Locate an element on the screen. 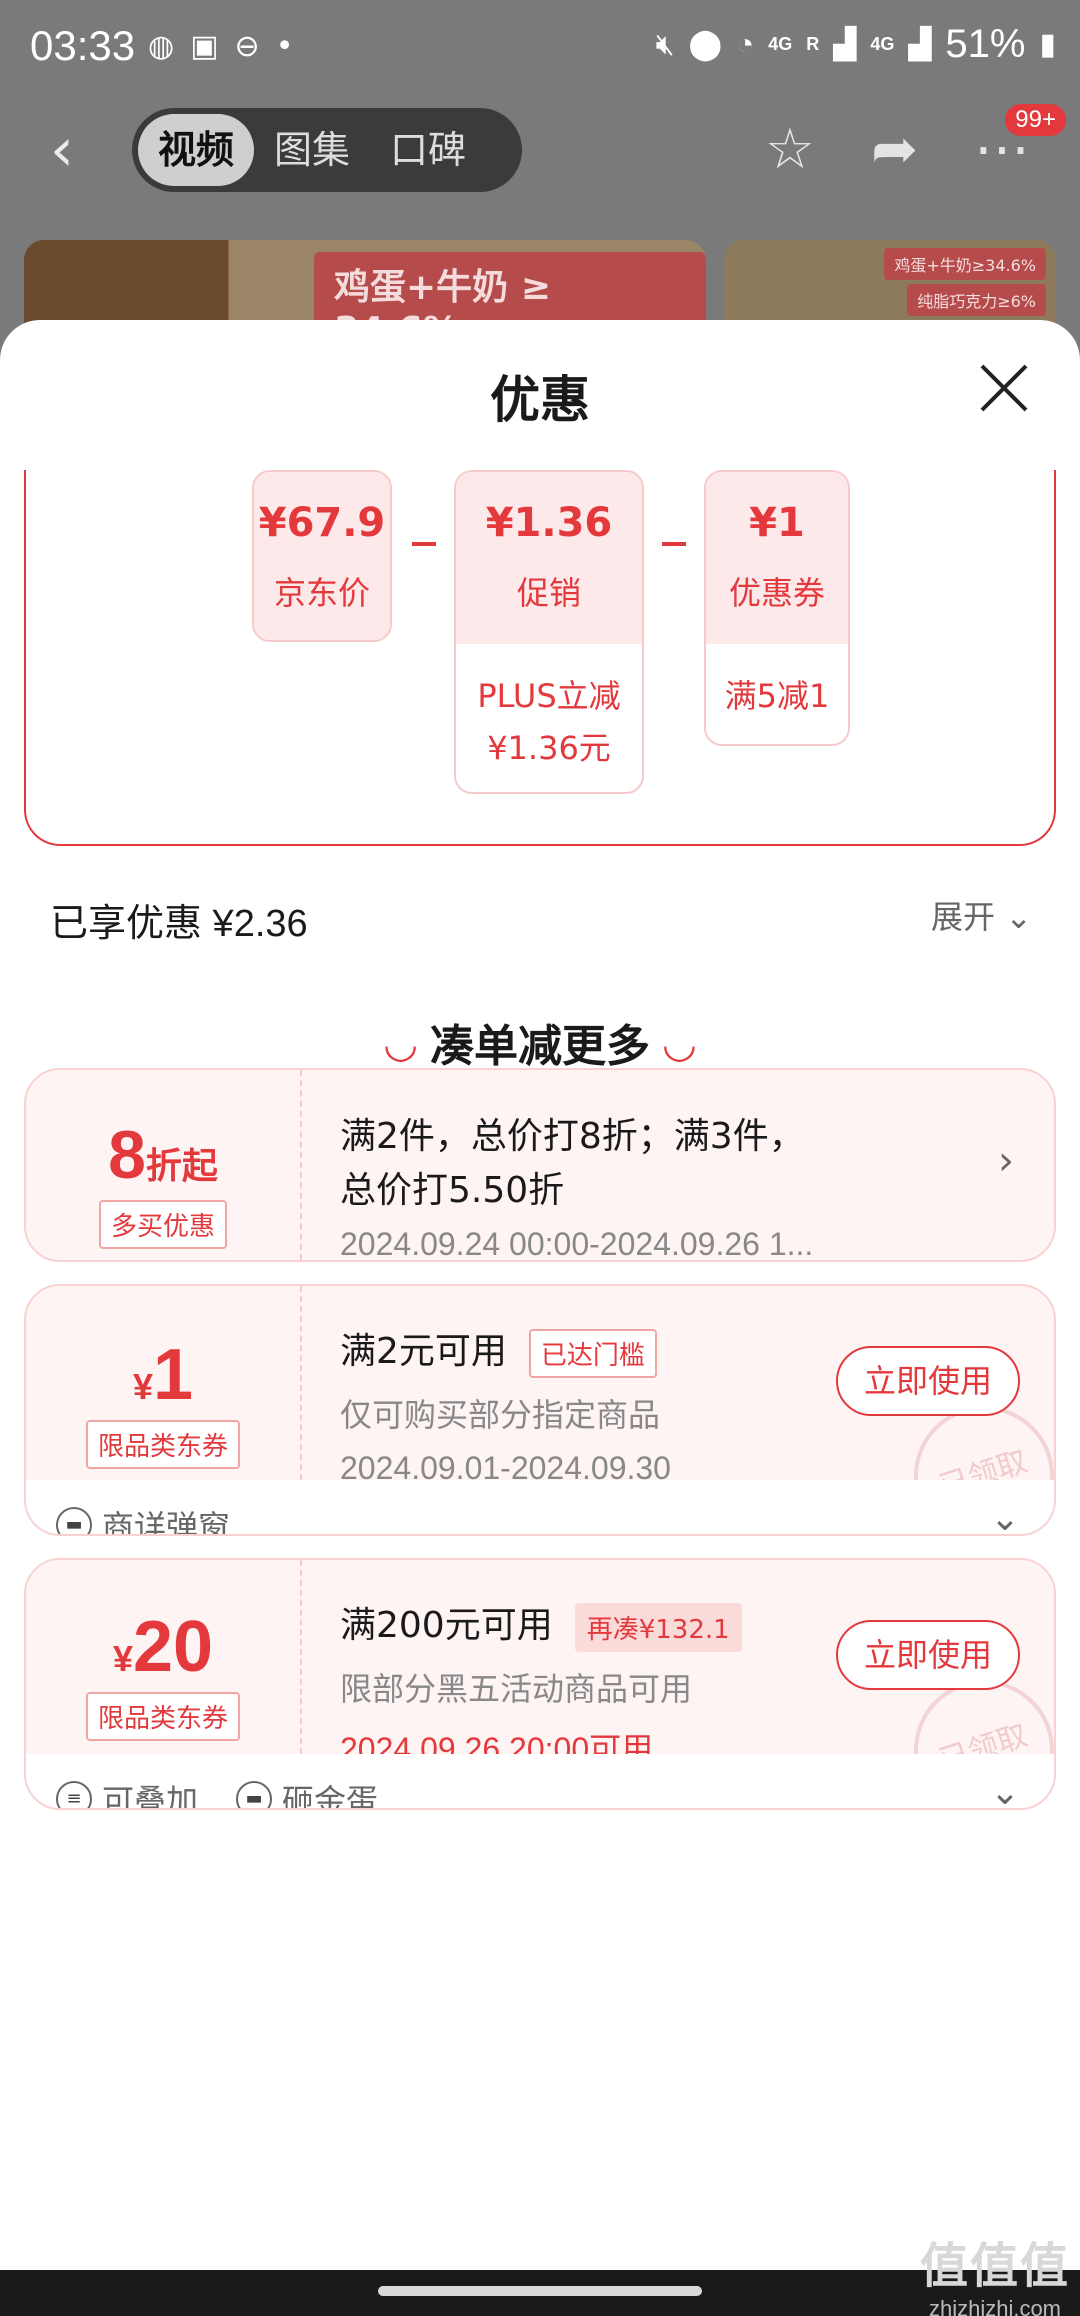 The width and height of the screenshot is (1080, 2316). nav-bar: ‹ 视频 图集 口碑 ☆ ➦ ⋯ 99+ is located at coordinates (540, 150).